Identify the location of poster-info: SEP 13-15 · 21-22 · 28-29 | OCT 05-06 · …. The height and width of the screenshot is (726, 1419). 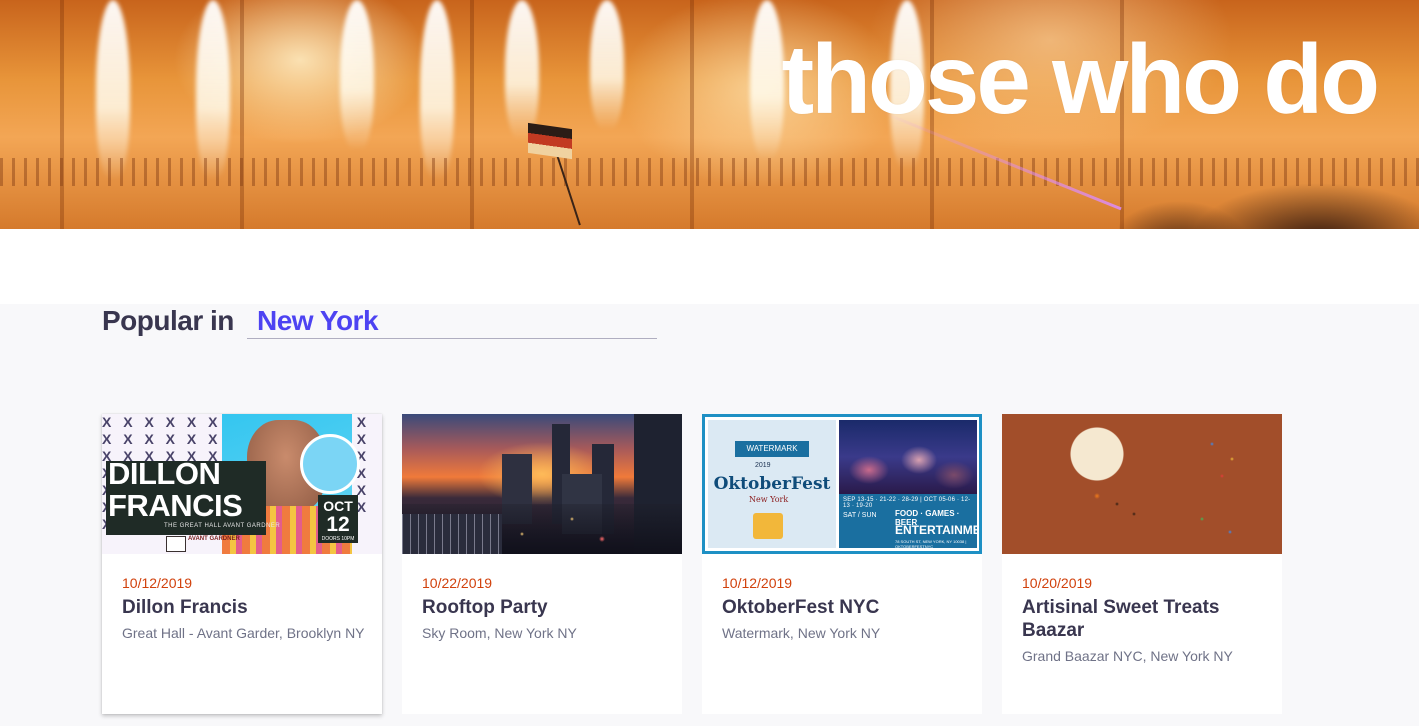
(909, 521).